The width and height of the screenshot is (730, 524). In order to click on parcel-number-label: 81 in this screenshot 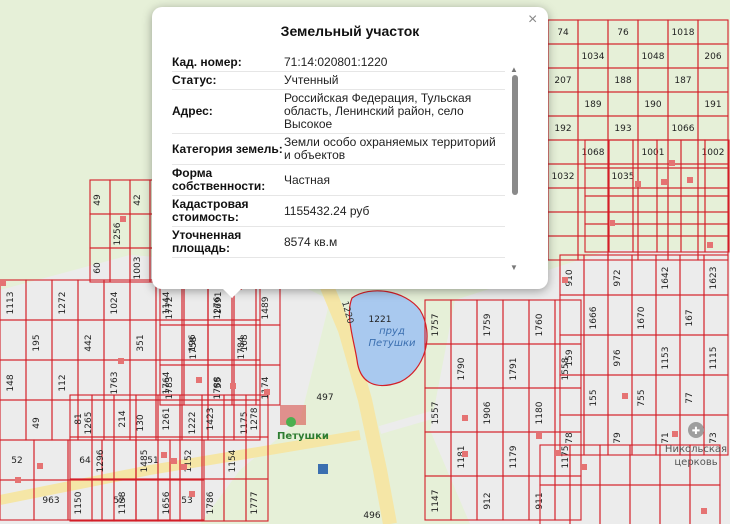, I will do `click(79, 418)`.